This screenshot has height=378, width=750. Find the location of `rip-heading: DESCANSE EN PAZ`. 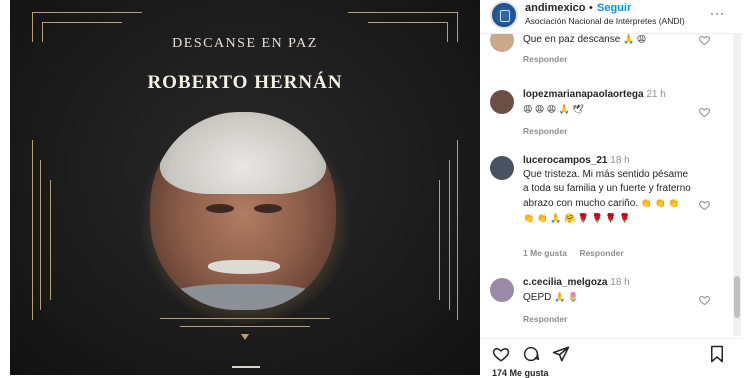

rip-heading: DESCANSE EN PAZ is located at coordinates (245, 43).